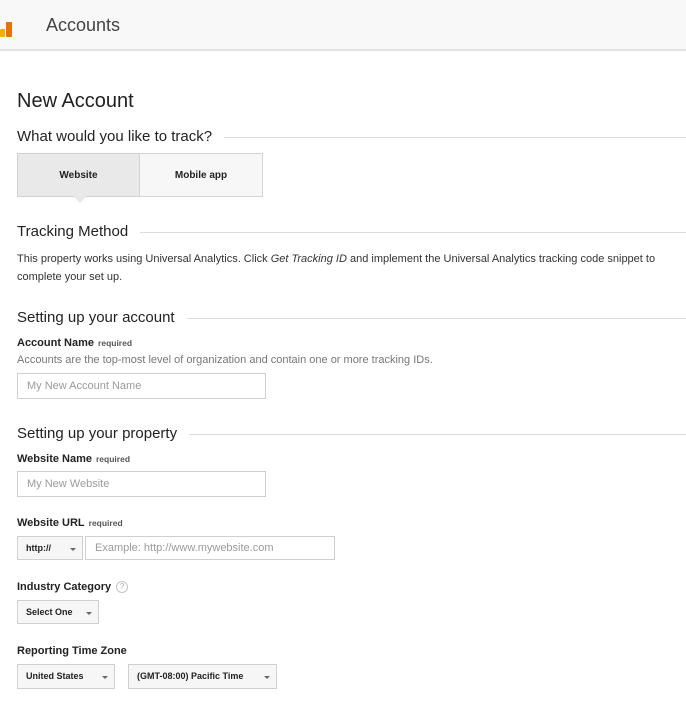  Describe the element at coordinates (121, 136) in the screenshot. I see `section-heading: What would you like to track?` at that location.